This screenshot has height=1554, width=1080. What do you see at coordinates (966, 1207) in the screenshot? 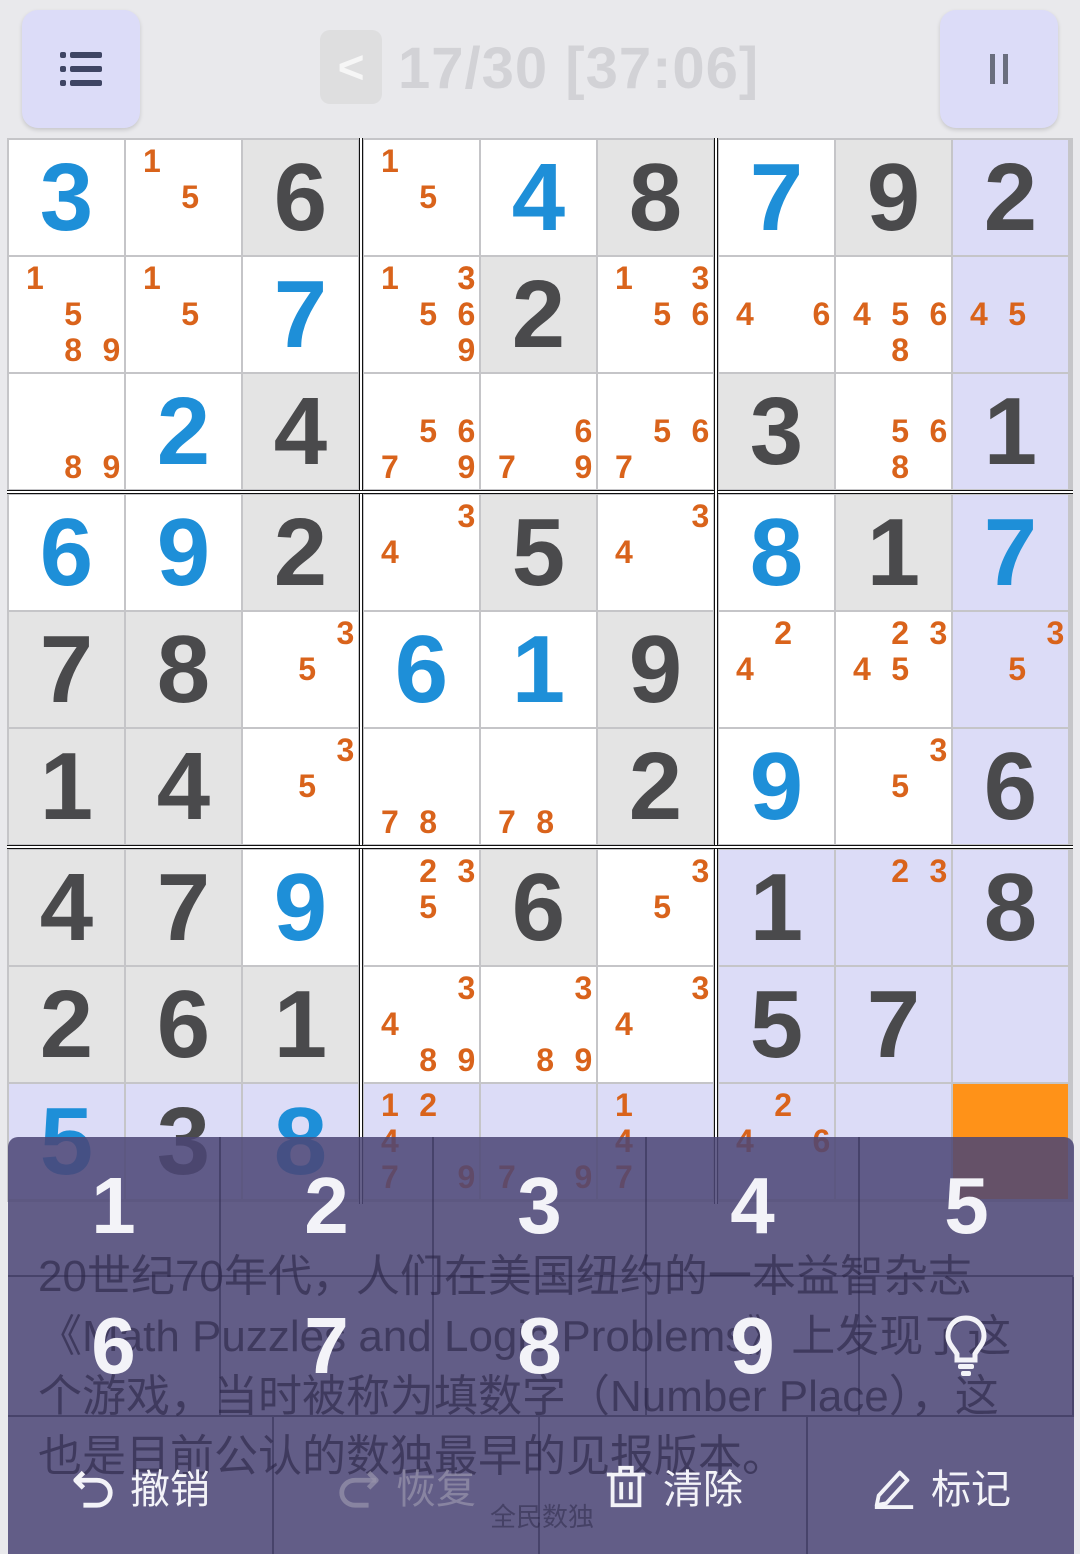
I see `number-key-5: 5` at bounding box center [966, 1207].